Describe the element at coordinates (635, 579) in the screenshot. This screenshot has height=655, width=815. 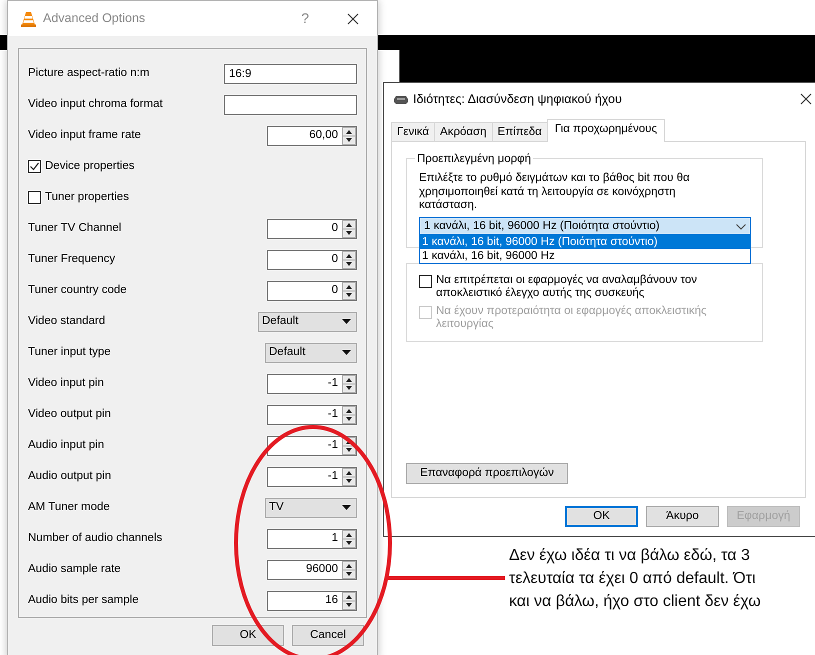
I see `annotation-text: Δεν έχω ιδέα τι να βάλω εδώ, τα 3 τελευταία τα έχει 0 από default. Ότι και να βάλω, ήχο στο client δεν έχω` at that location.